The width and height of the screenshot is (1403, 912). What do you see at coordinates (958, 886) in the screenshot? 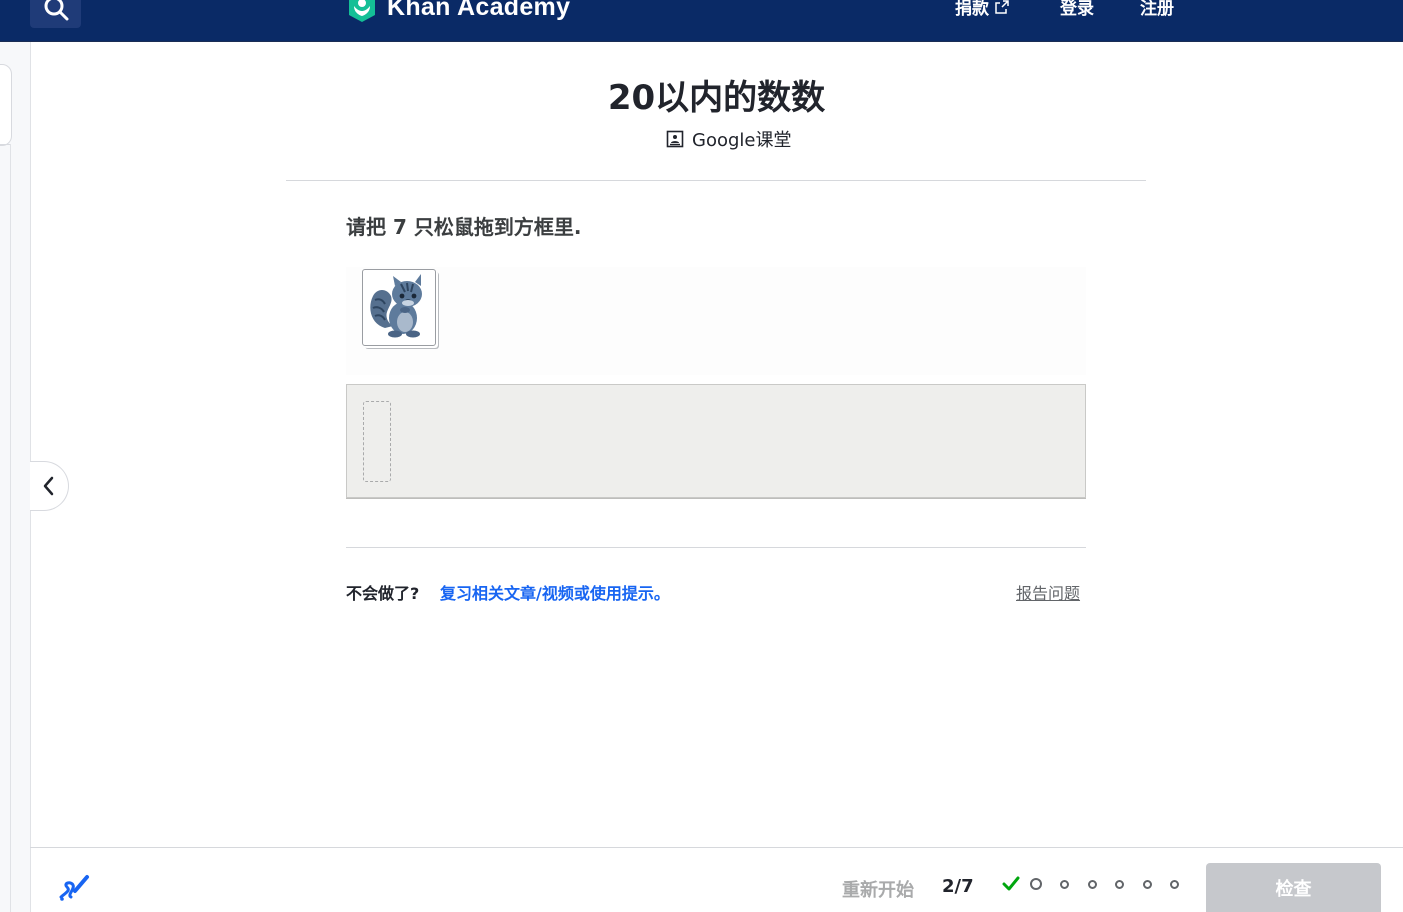
I see `progress-counter: 2/7` at bounding box center [958, 886].